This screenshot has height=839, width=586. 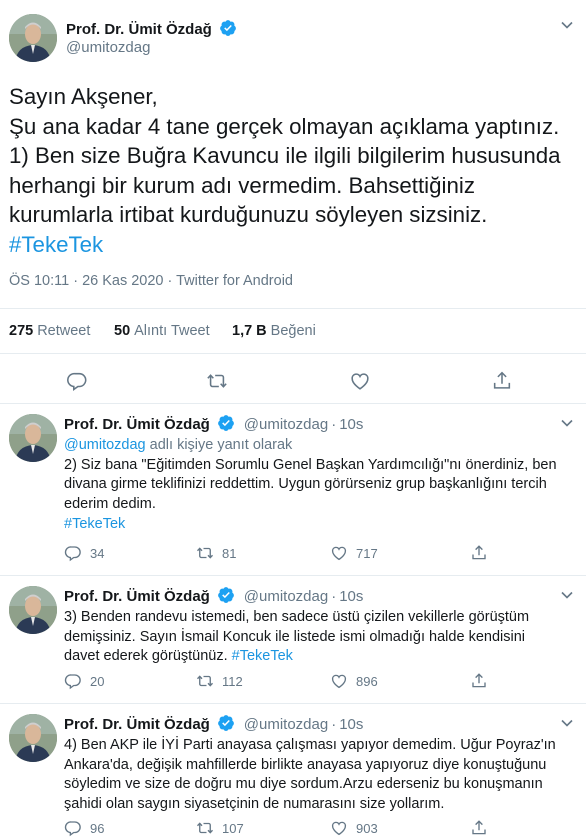 What do you see at coordinates (367, 553) in the screenshot?
I see `like-count: 717` at bounding box center [367, 553].